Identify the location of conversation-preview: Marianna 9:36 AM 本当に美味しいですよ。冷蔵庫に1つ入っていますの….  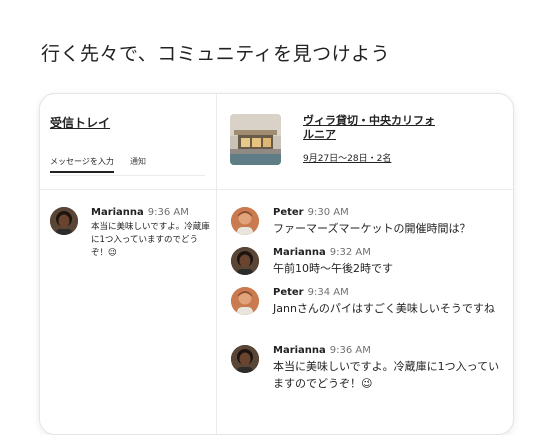
(151, 233).